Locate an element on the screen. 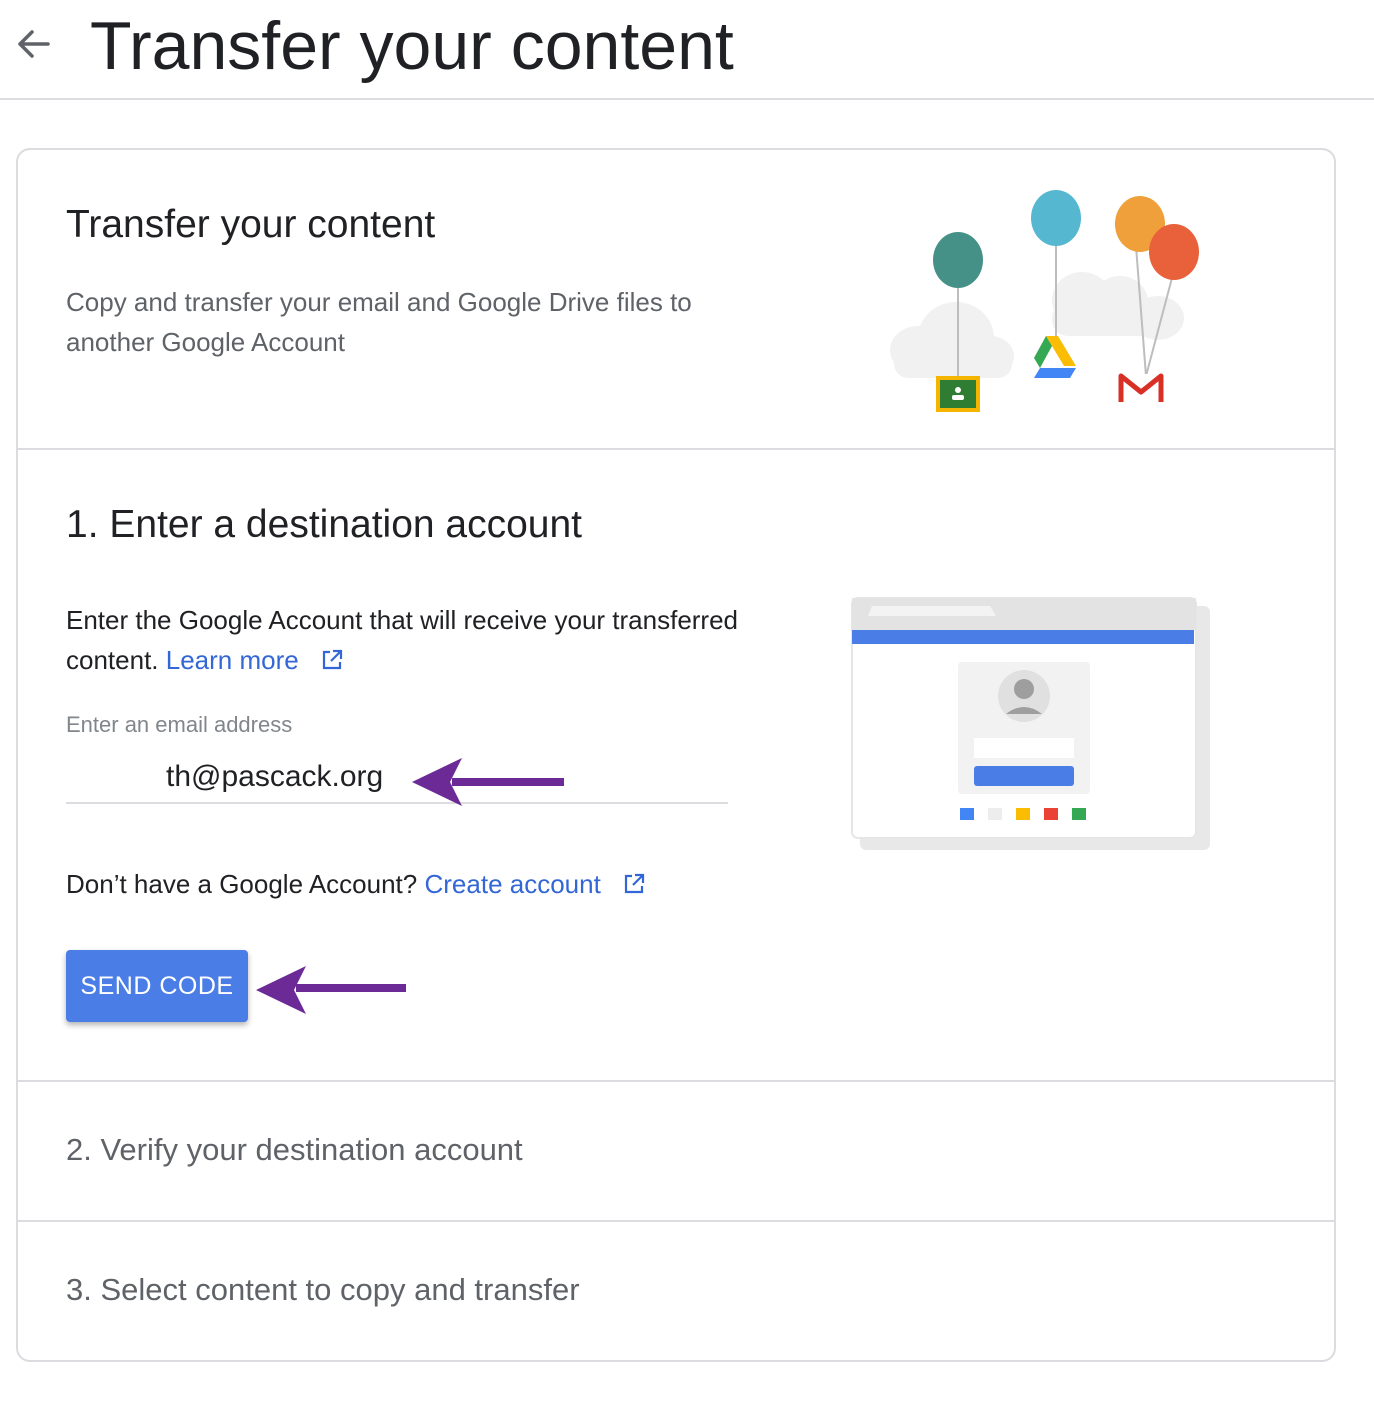 This screenshot has height=1426, width=1374. email-field is located at coordinates (397, 778).